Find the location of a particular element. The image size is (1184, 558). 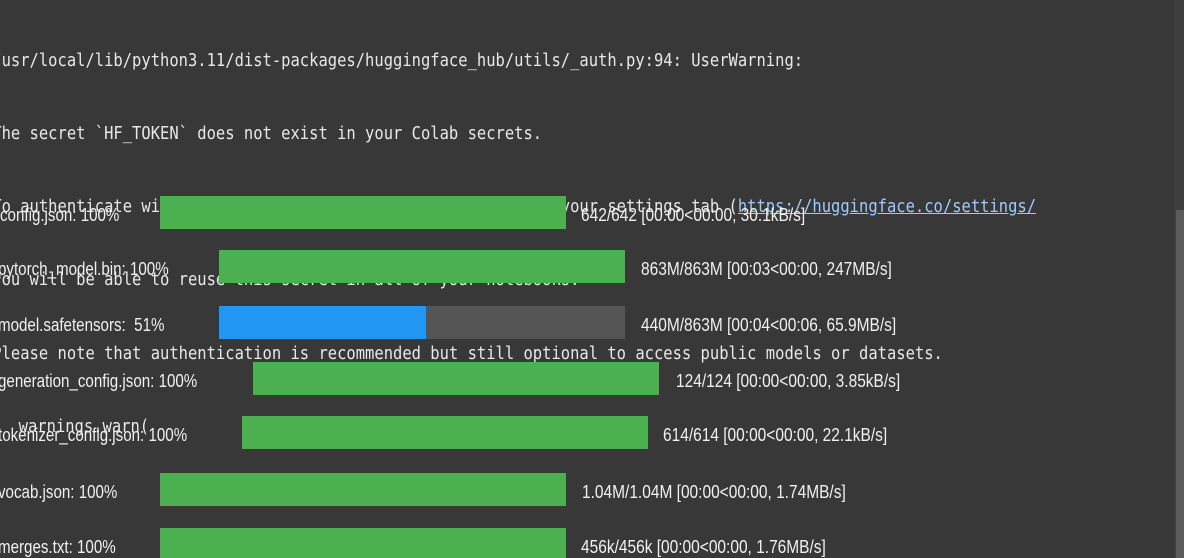

download-label: config.json: 100% is located at coordinates (60, 215).